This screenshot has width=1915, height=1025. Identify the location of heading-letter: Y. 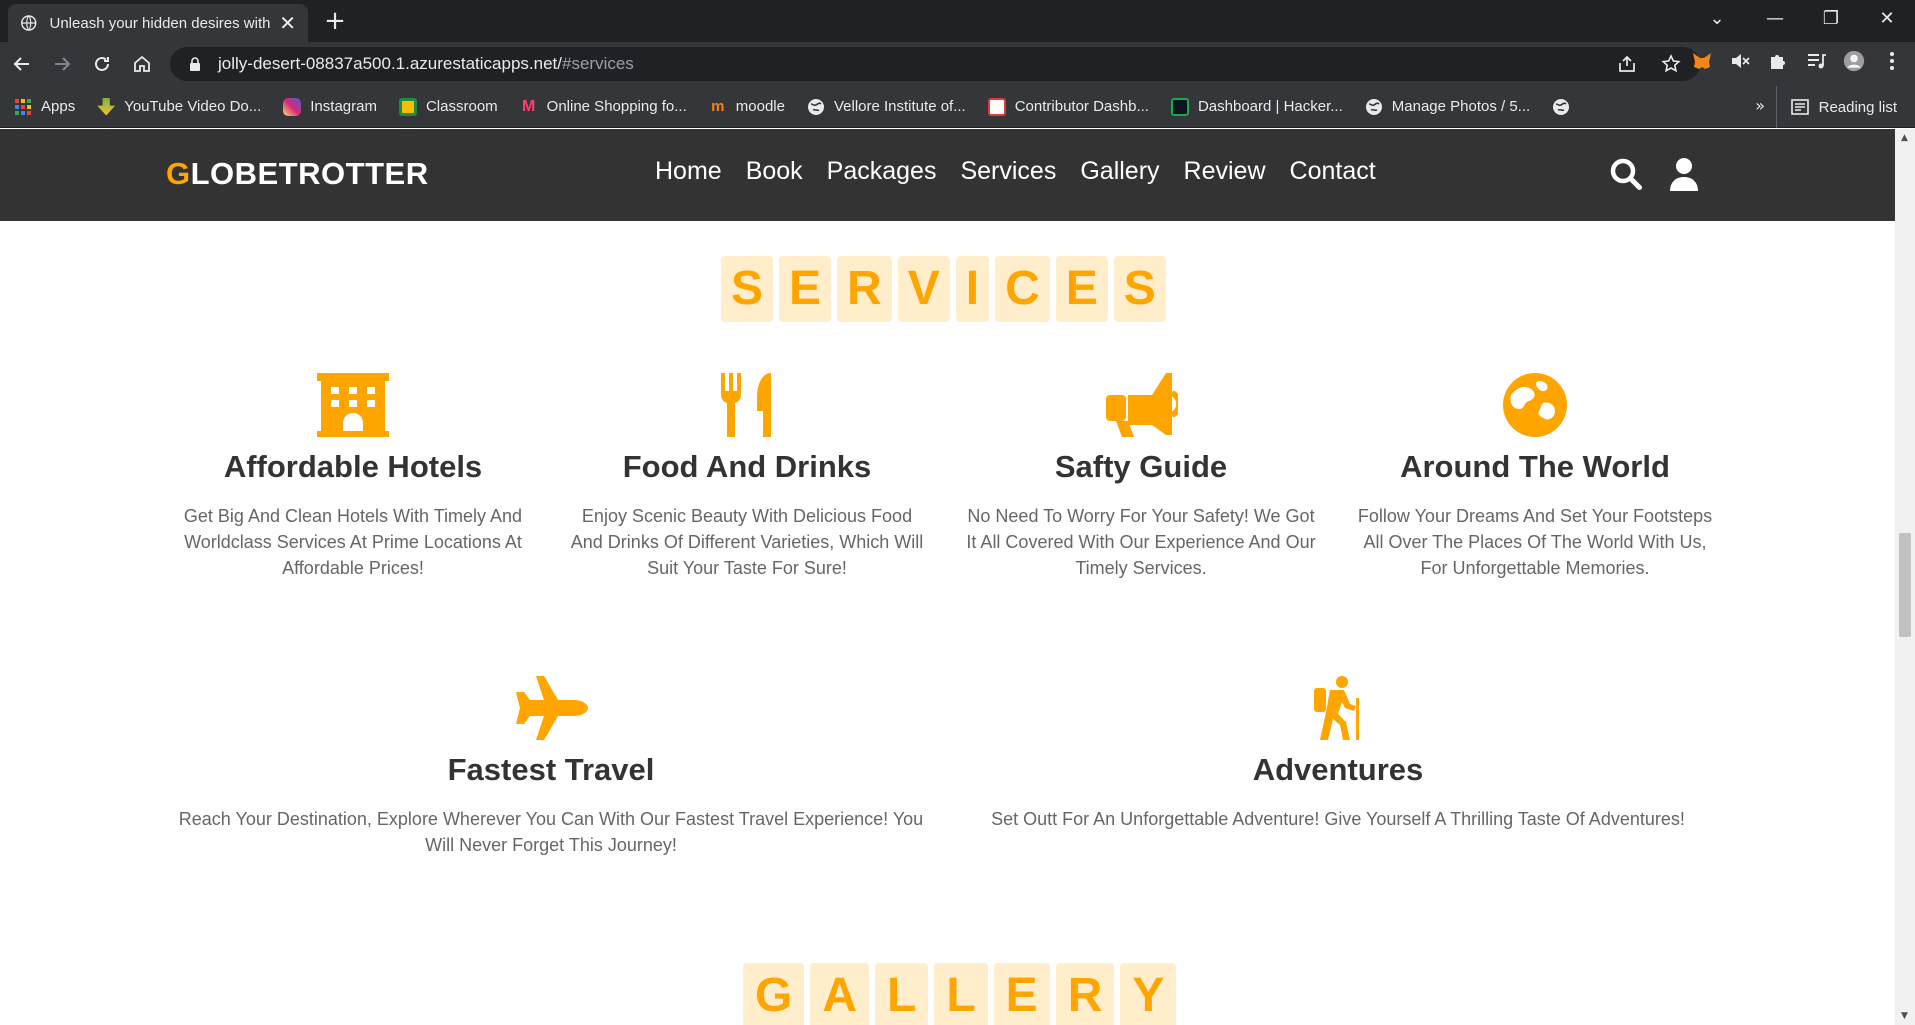
(1148, 994).